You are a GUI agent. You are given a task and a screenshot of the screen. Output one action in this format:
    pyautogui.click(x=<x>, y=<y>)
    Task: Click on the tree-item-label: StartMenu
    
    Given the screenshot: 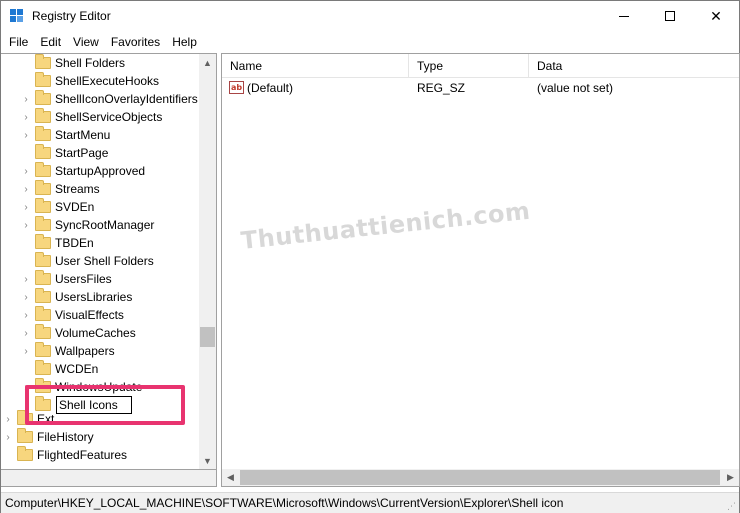 What is the action you would take?
    pyautogui.click(x=83, y=135)
    